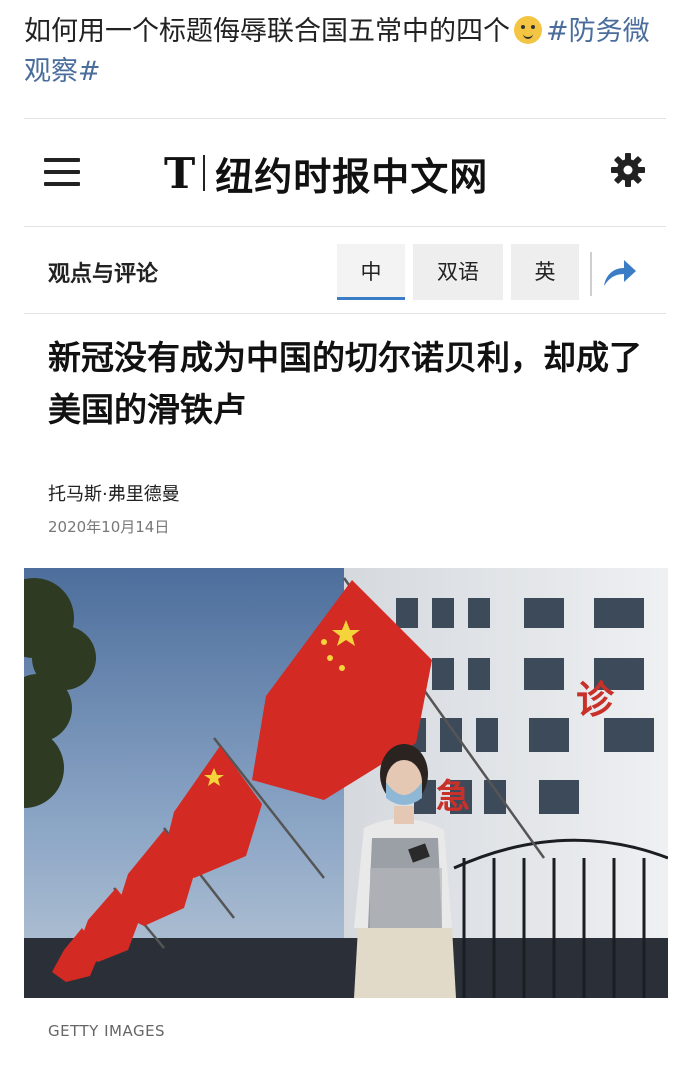  I want to click on article-date: 2020年10月14日, so click(109, 527).